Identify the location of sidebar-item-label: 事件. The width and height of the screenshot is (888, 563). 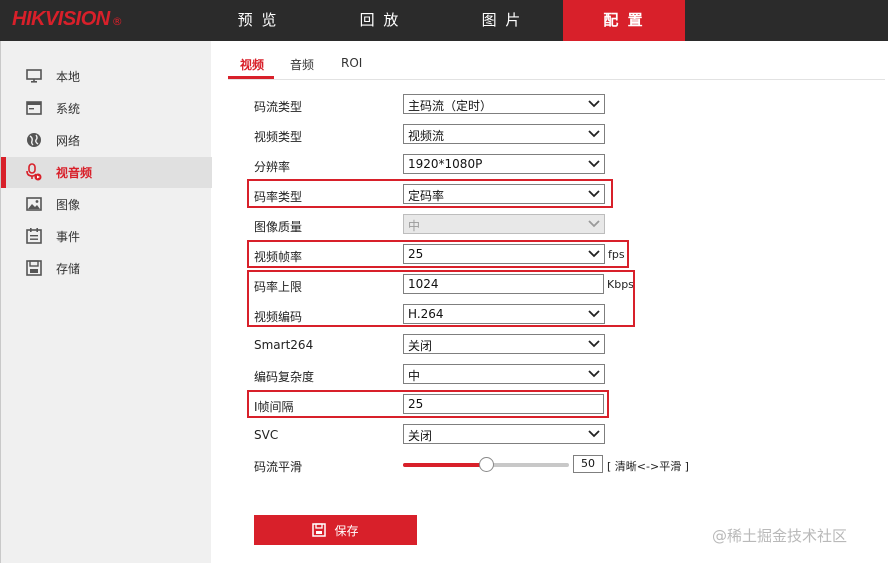
(68, 237).